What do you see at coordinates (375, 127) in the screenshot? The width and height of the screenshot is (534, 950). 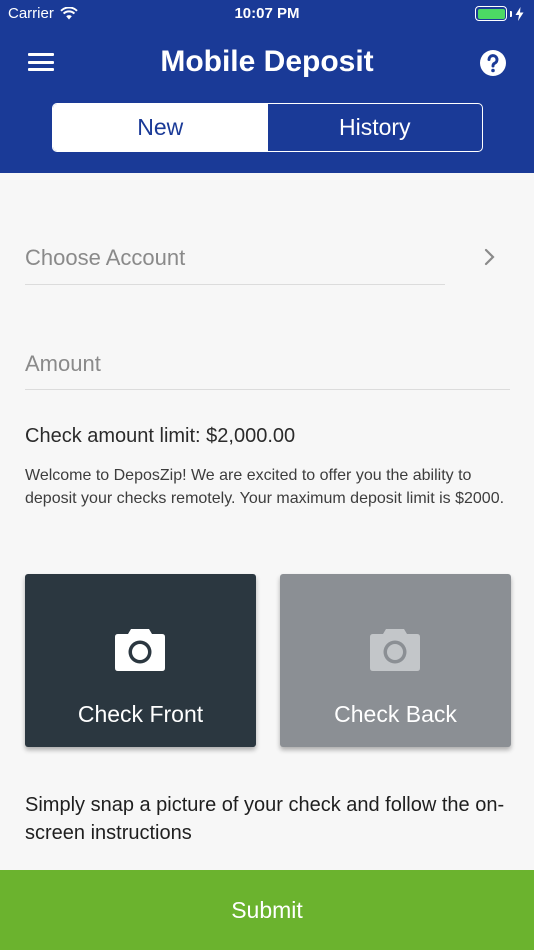 I see `tab-history: History` at bounding box center [375, 127].